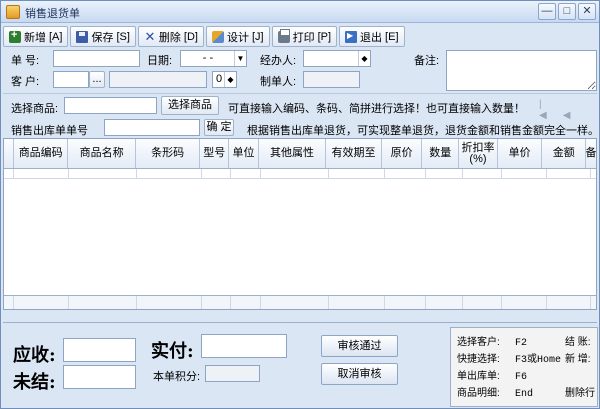 Image resolution: width=600 pixels, height=409 pixels. I want to click on app-icon, so click(13, 12).